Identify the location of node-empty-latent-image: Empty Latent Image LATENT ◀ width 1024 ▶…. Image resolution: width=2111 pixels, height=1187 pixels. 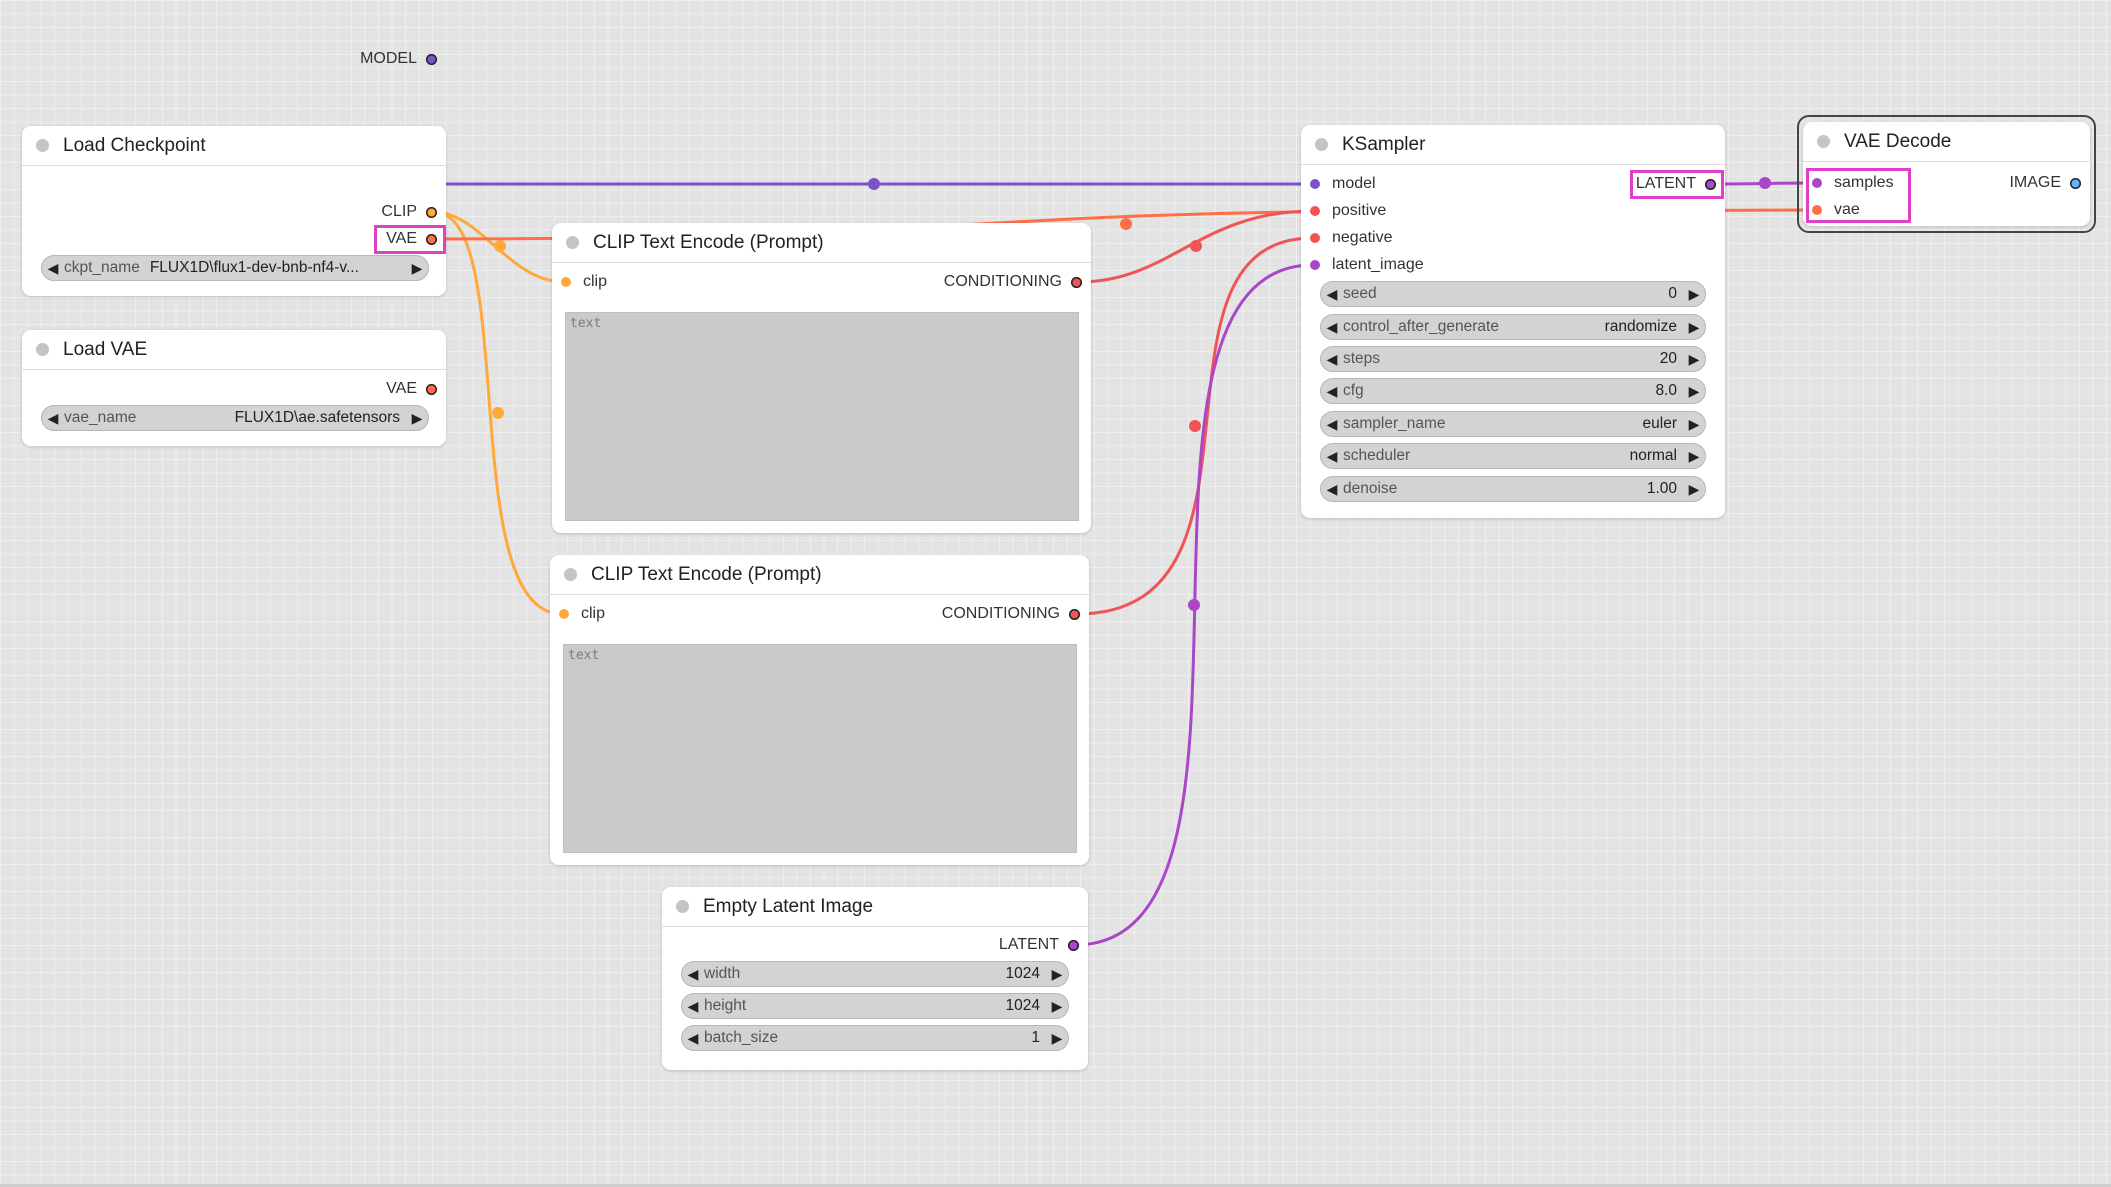
(875, 978).